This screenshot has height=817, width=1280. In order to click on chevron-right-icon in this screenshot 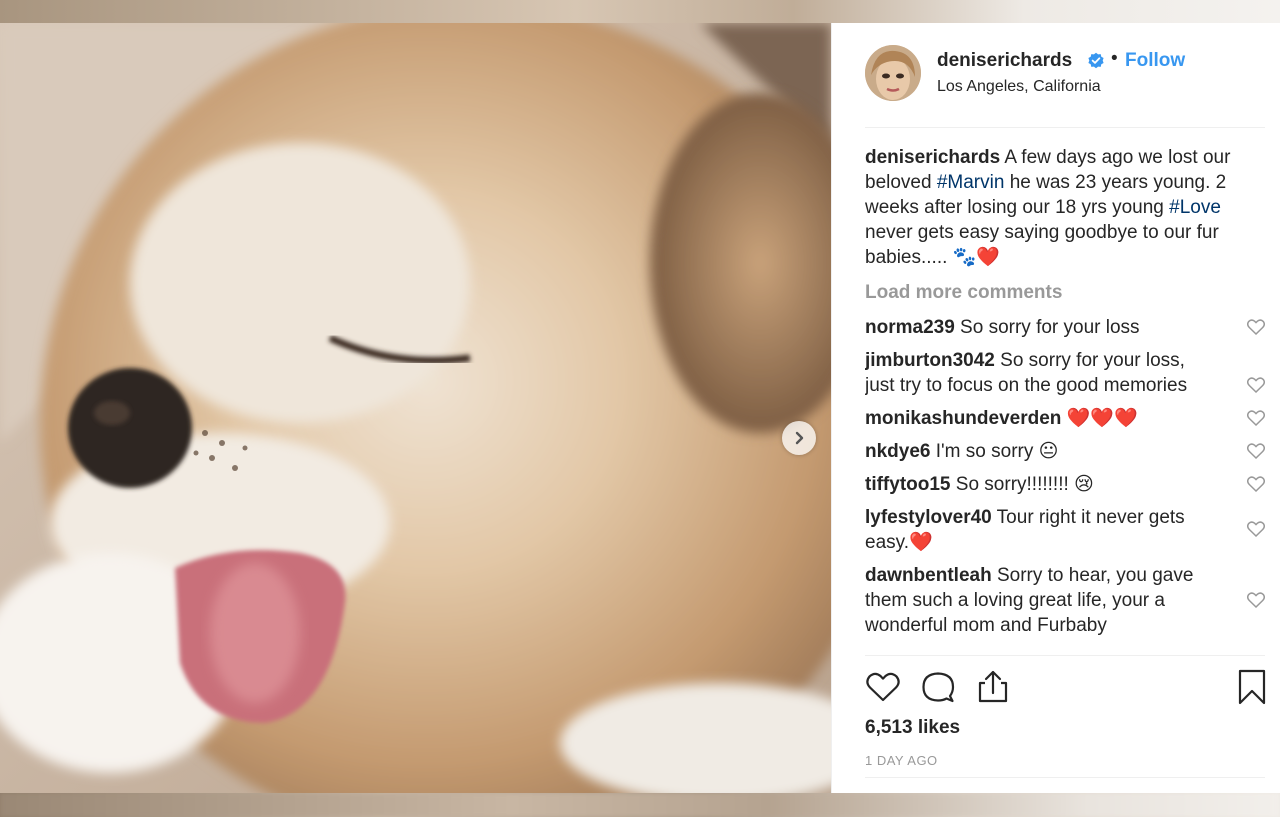, I will do `click(799, 438)`.